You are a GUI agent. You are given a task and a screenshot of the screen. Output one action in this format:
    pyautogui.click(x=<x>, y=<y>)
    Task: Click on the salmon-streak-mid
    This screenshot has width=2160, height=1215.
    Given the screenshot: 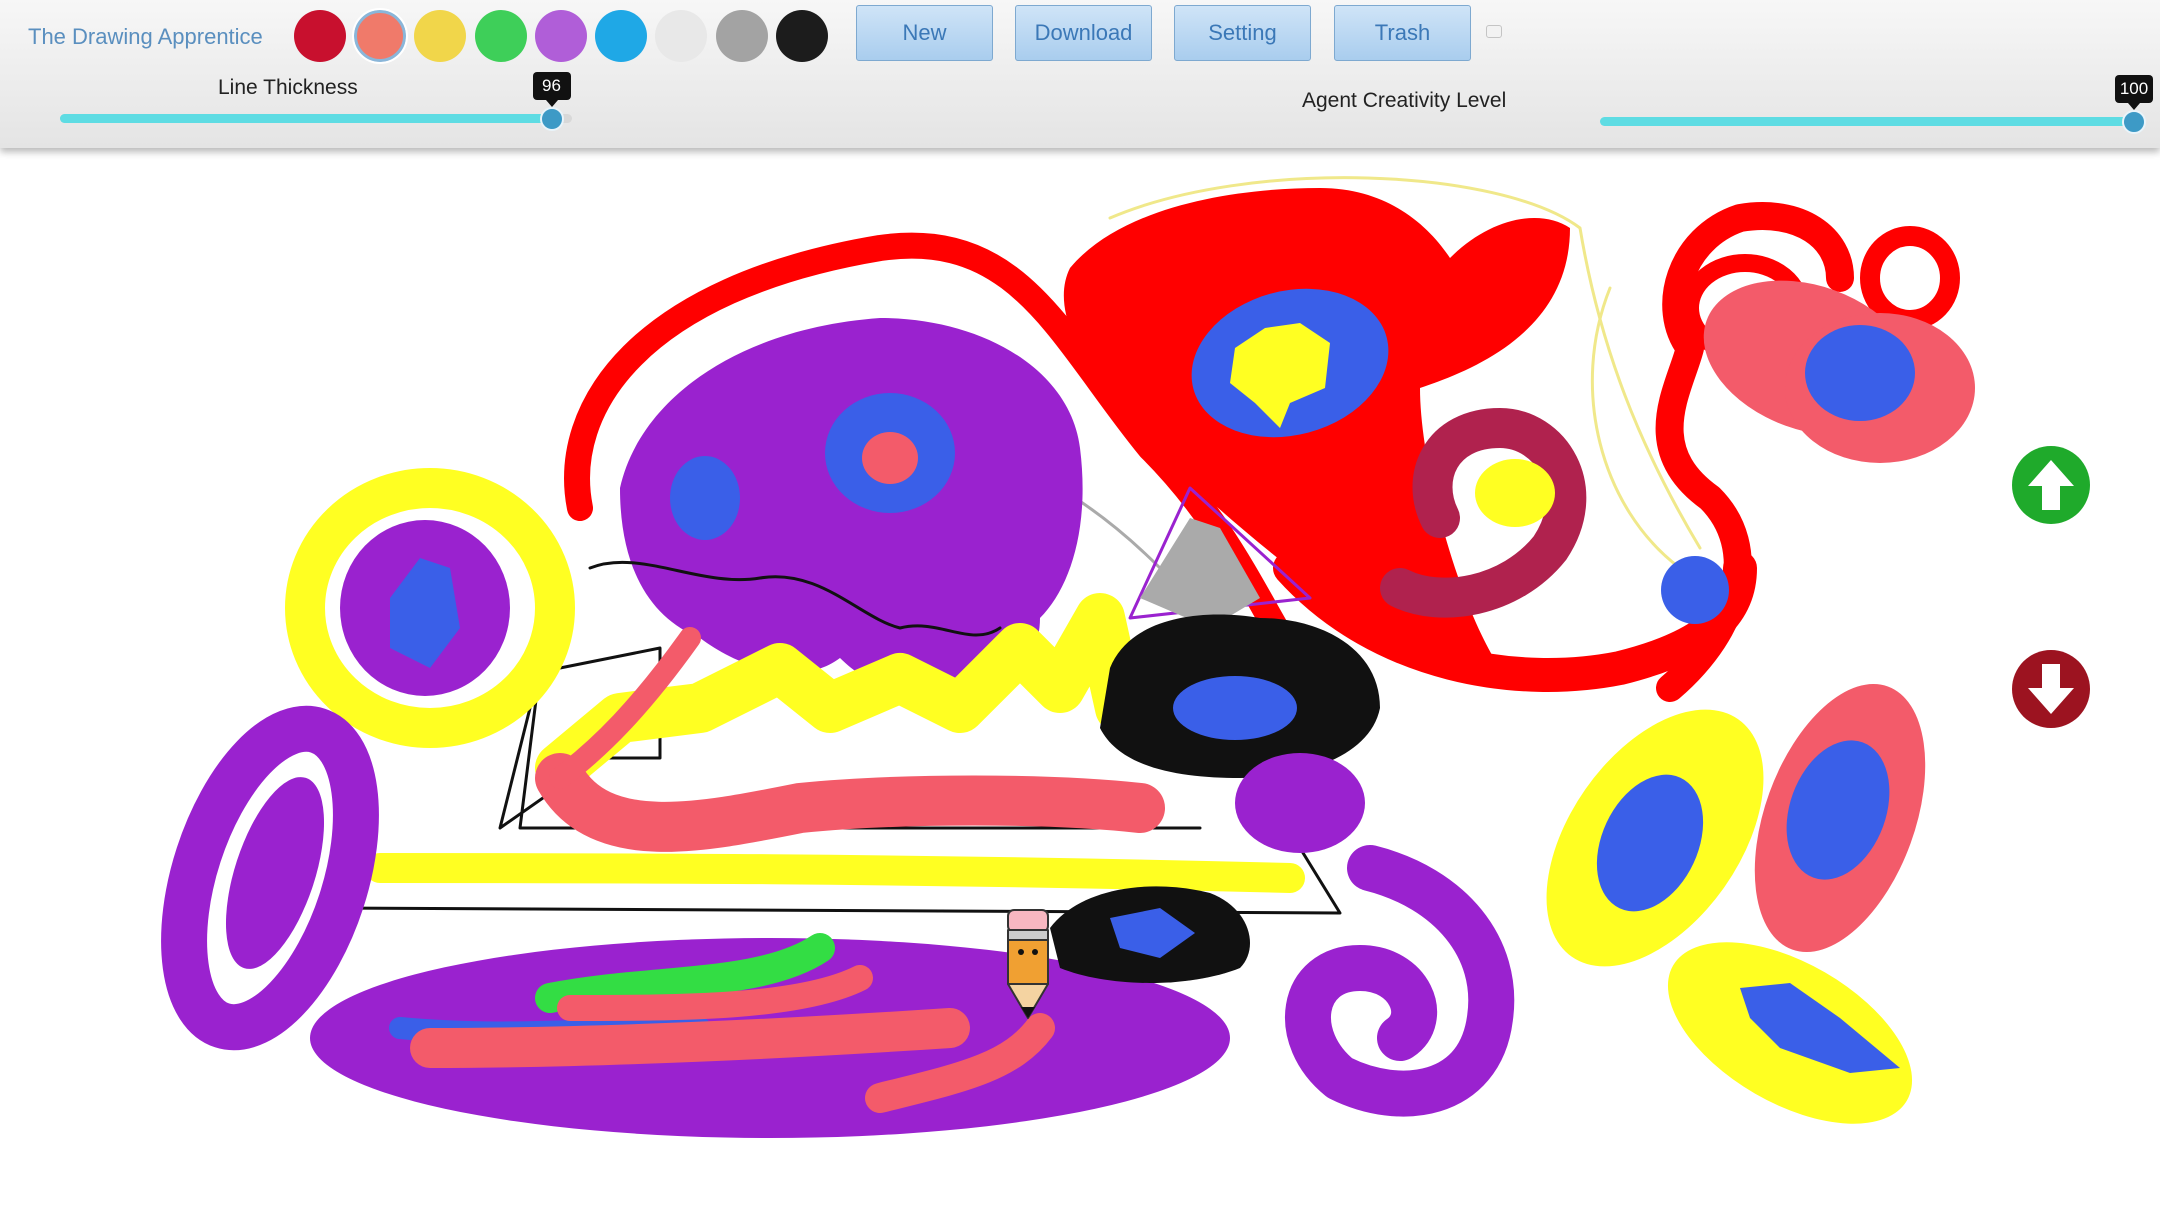 What is the action you would take?
    pyautogui.click(x=850, y=802)
    